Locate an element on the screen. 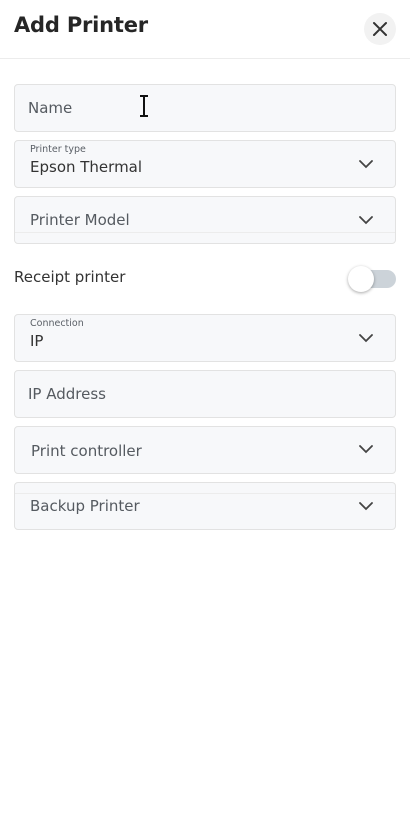 Image resolution: width=410 pixels, height=827 pixels. receipt-printer-toggle is located at coordinates (372, 279).